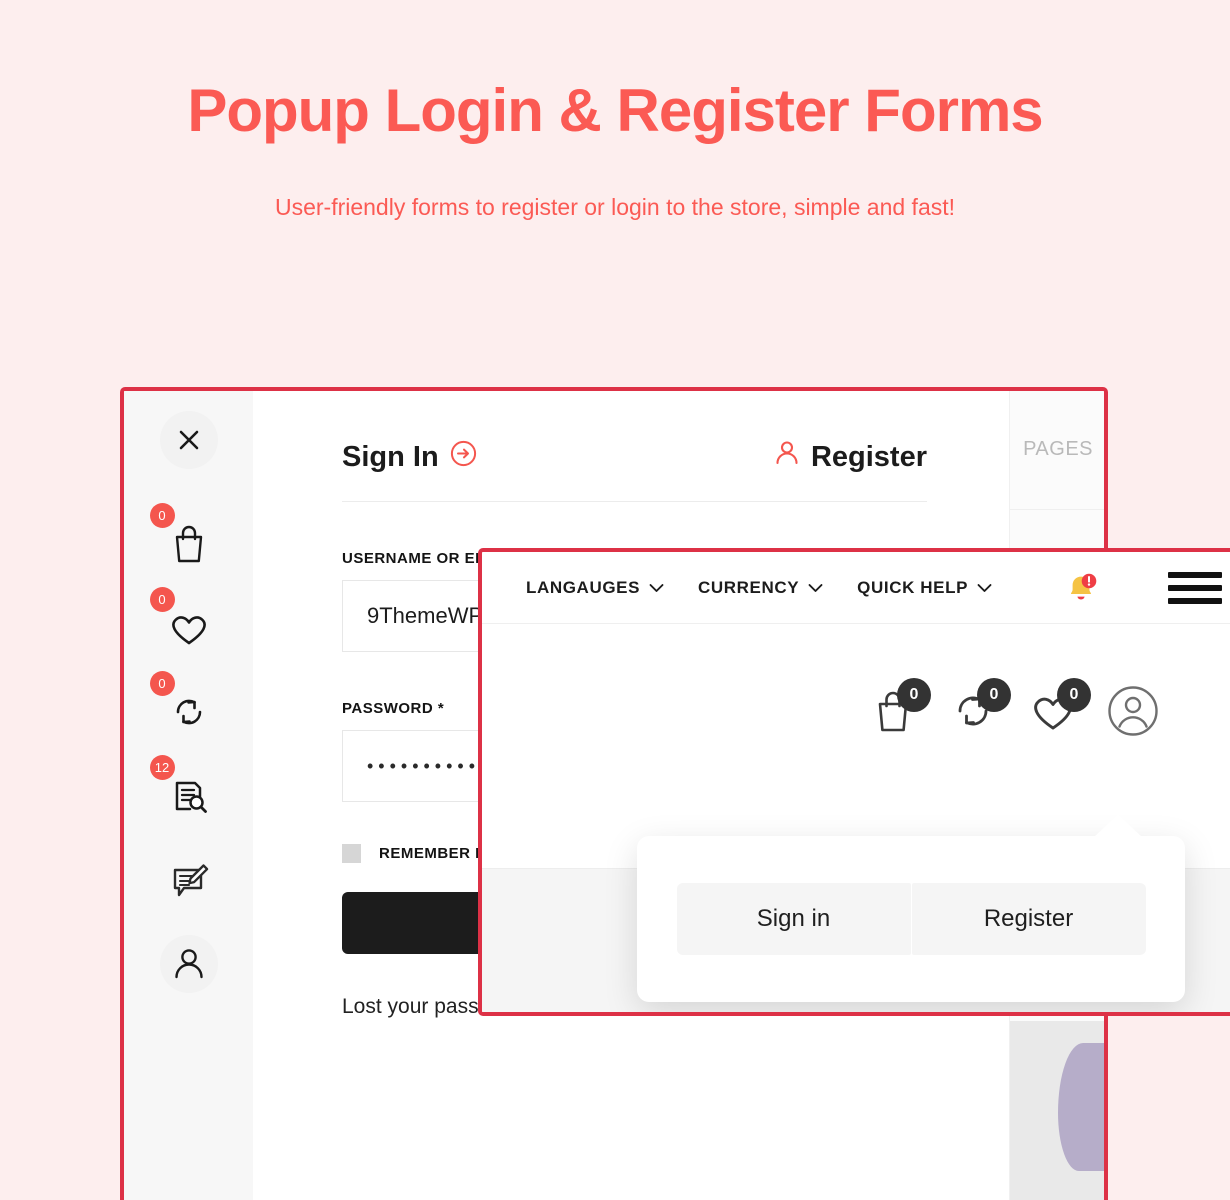 This screenshot has width=1230, height=1200. I want to click on account-dropdown: Sign in Register, so click(911, 919).